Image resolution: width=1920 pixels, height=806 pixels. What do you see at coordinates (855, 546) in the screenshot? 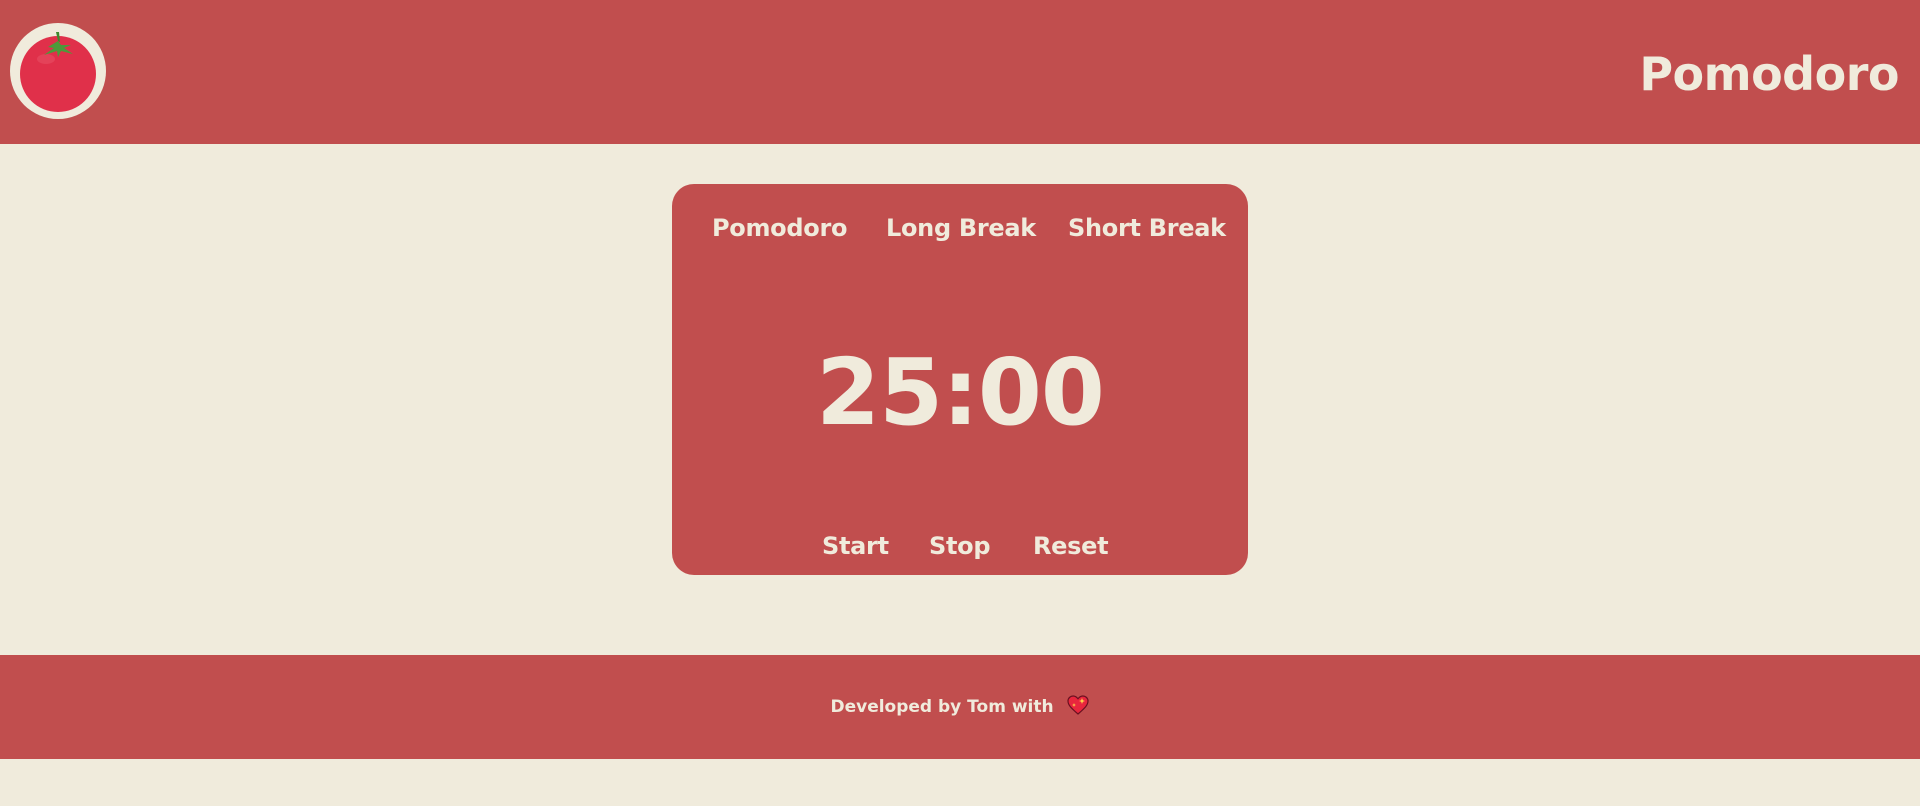
I see `start-button: Start` at bounding box center [855, 546].